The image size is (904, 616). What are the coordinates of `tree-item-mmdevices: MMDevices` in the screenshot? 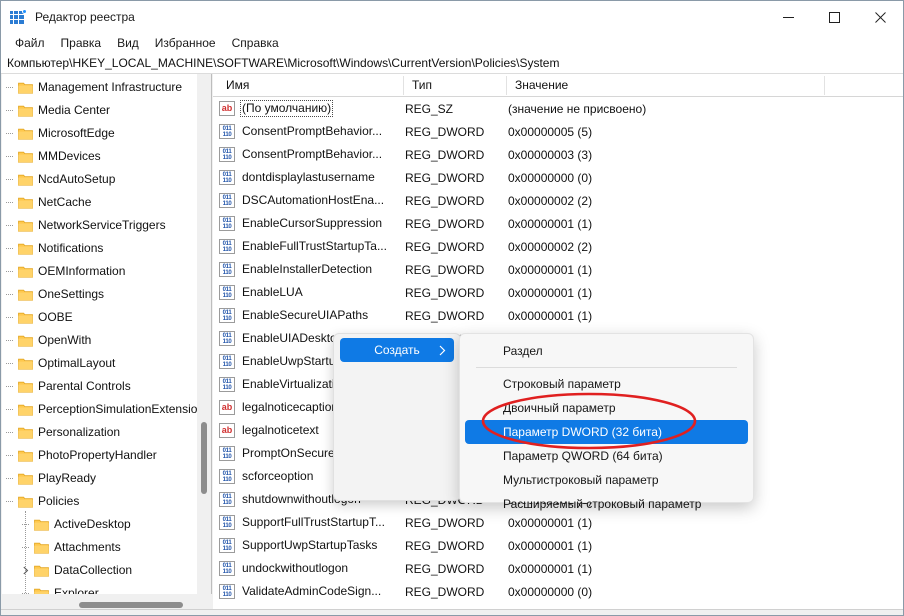 It's located at (99, 156).